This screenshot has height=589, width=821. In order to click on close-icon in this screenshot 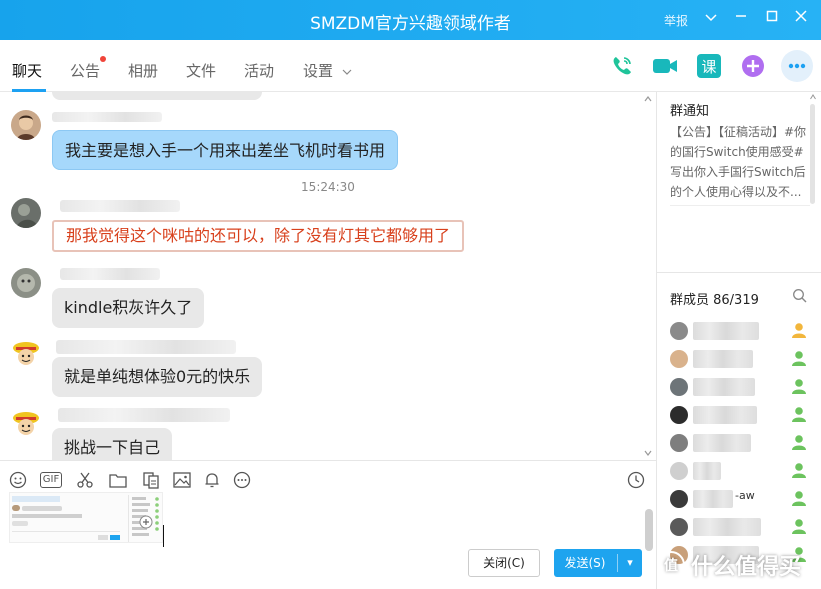, I will do `click(801, 19)`.